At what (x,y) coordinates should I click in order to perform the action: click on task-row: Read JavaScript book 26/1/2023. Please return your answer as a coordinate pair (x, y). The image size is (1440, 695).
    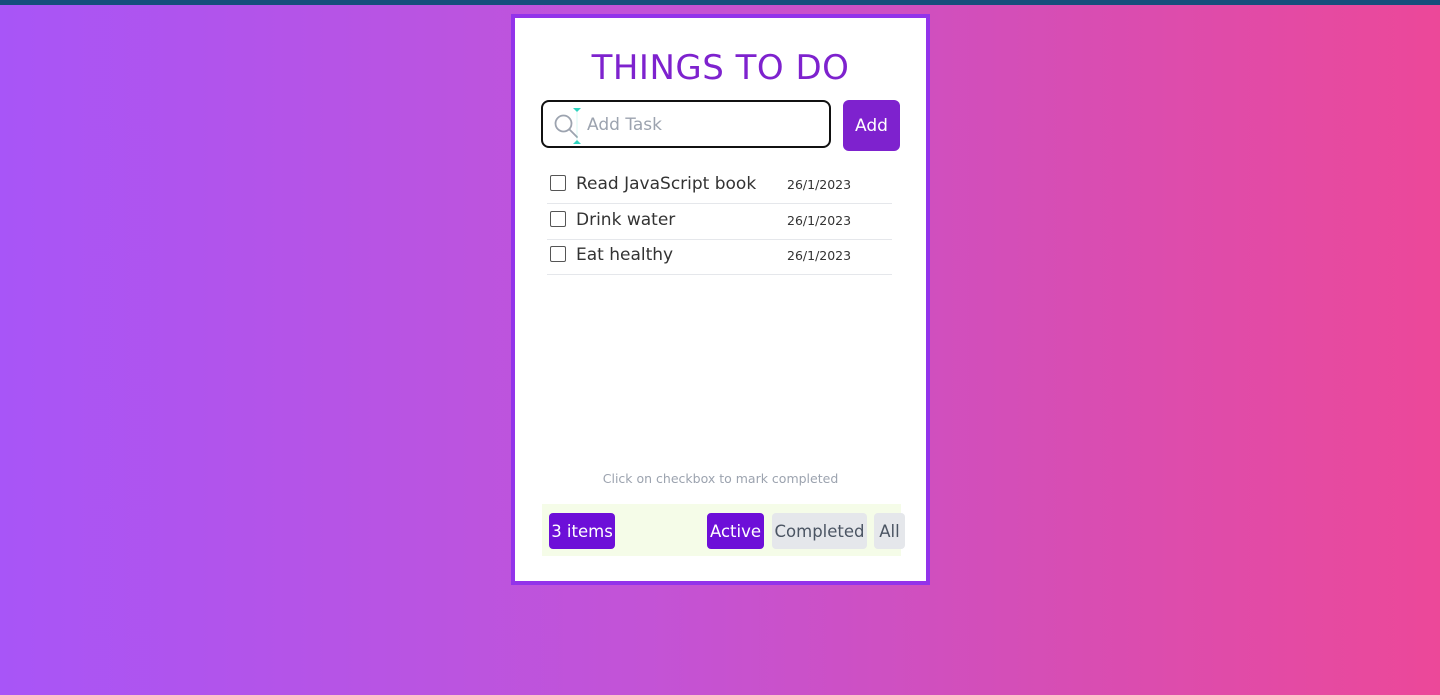
    Looking at the image, I should click on (719, 186).